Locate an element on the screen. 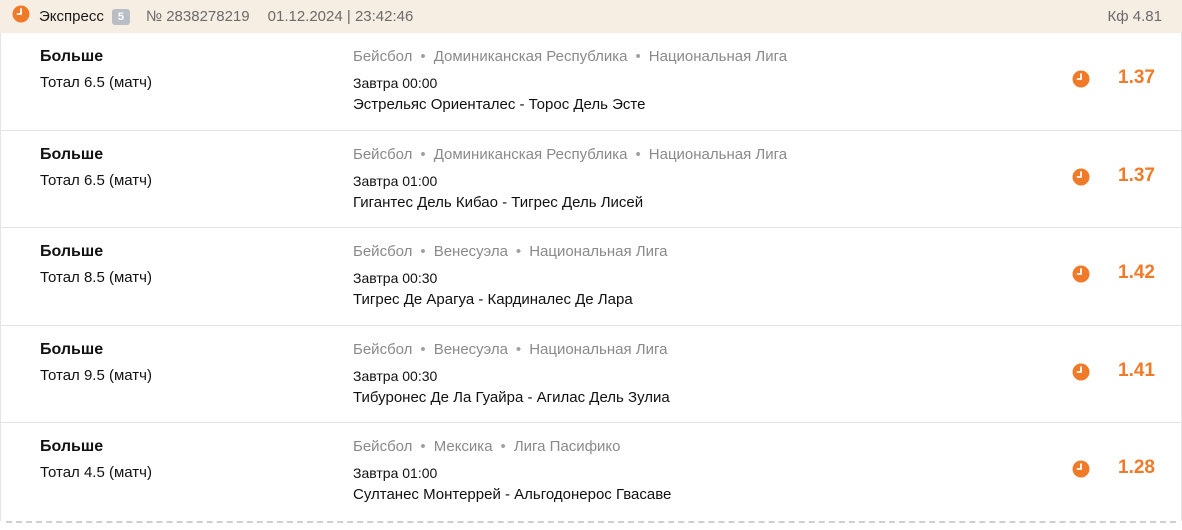  selection-market: Тотал 4.5 (матч) is located at coordinates (96, 473).